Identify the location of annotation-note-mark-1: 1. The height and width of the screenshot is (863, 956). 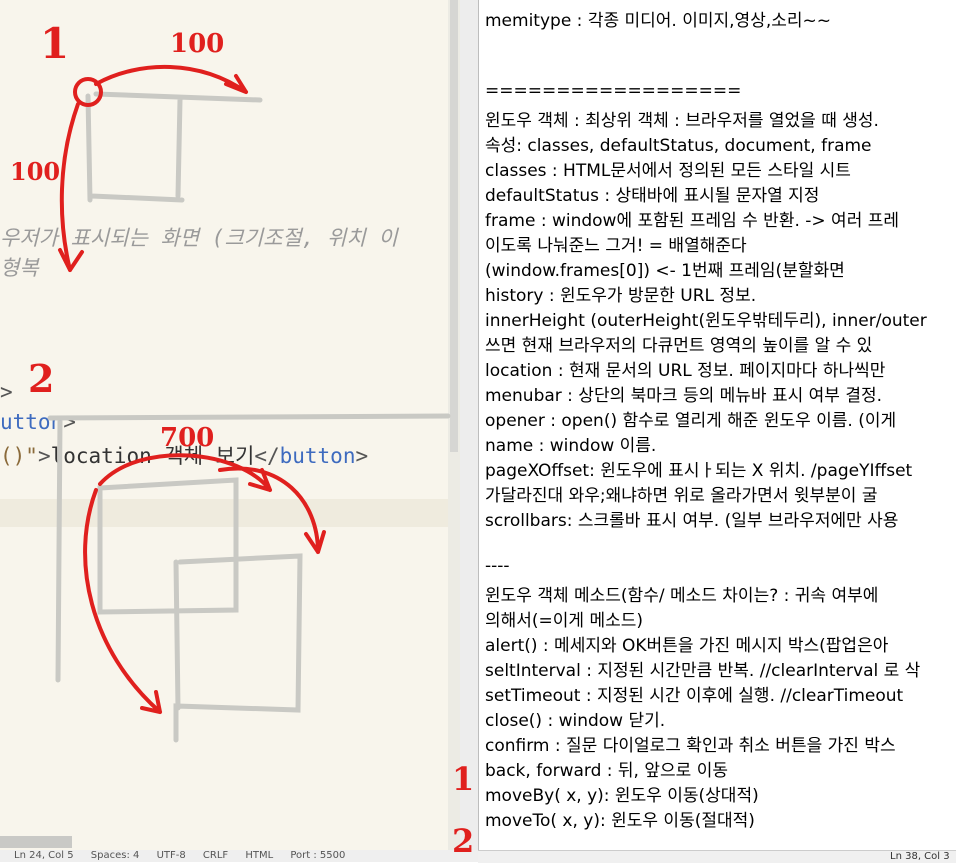
(463, 779).